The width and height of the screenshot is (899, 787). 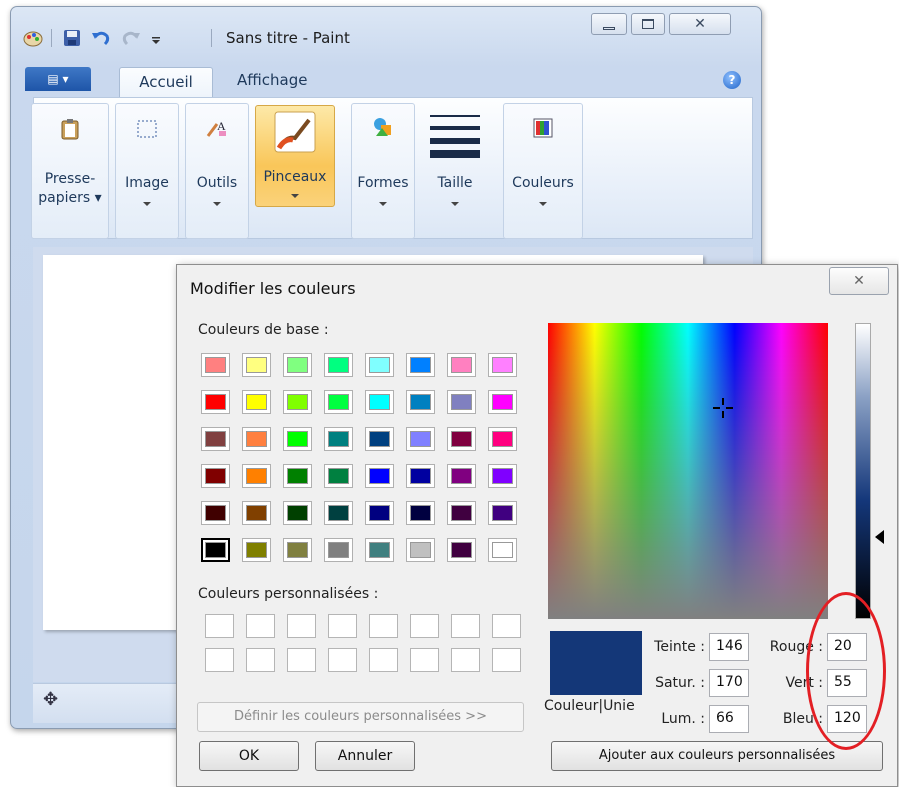 What do you see at coordinates (360, 717) in the screenshot?
I see `define-custom-colors-button: Définir les couleurs personnalisées >>` at bounding box center [360, 717].